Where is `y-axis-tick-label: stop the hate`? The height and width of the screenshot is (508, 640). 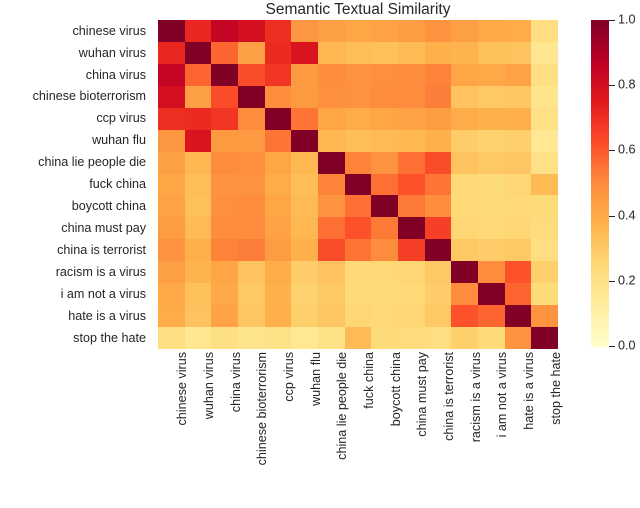
y-axis-tick-label: stop the hate is located at coordinates (109, 337).